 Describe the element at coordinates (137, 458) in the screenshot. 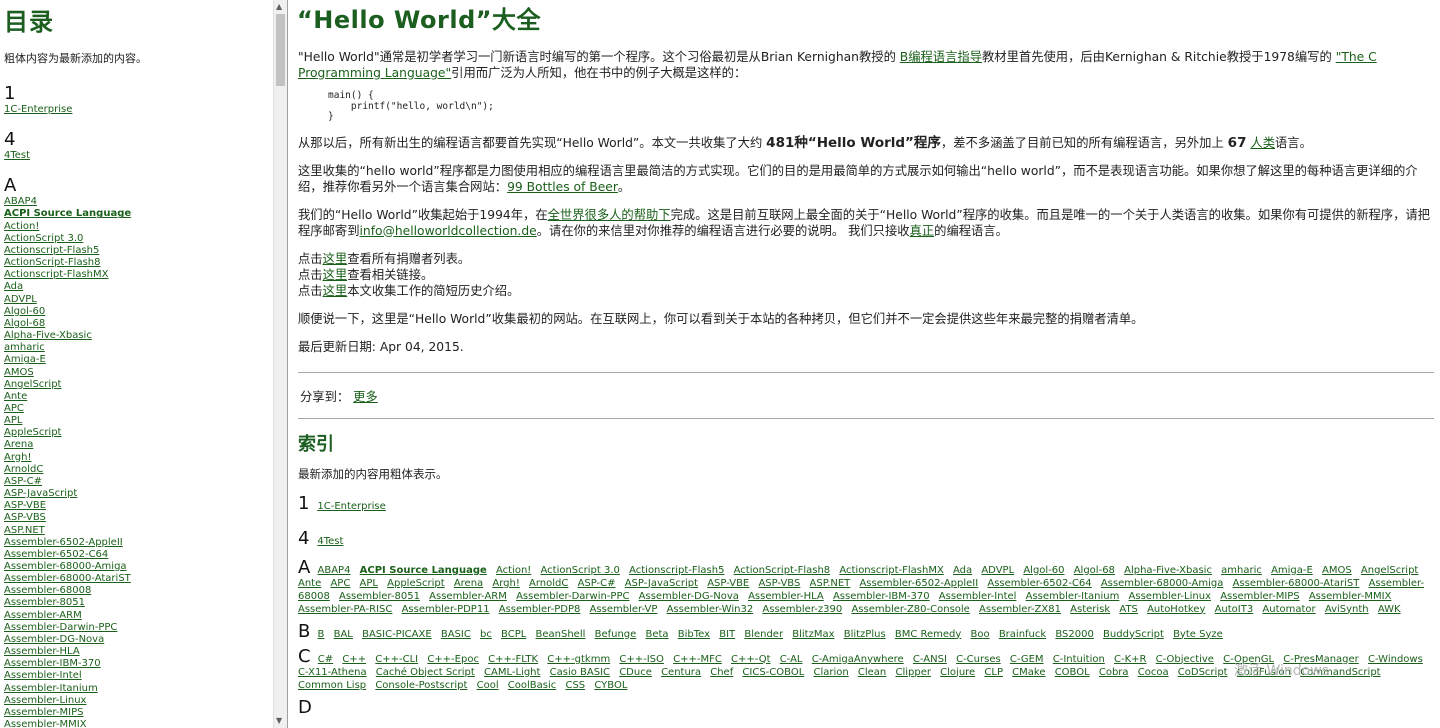

I see `toc-link: Argh!` at that location.